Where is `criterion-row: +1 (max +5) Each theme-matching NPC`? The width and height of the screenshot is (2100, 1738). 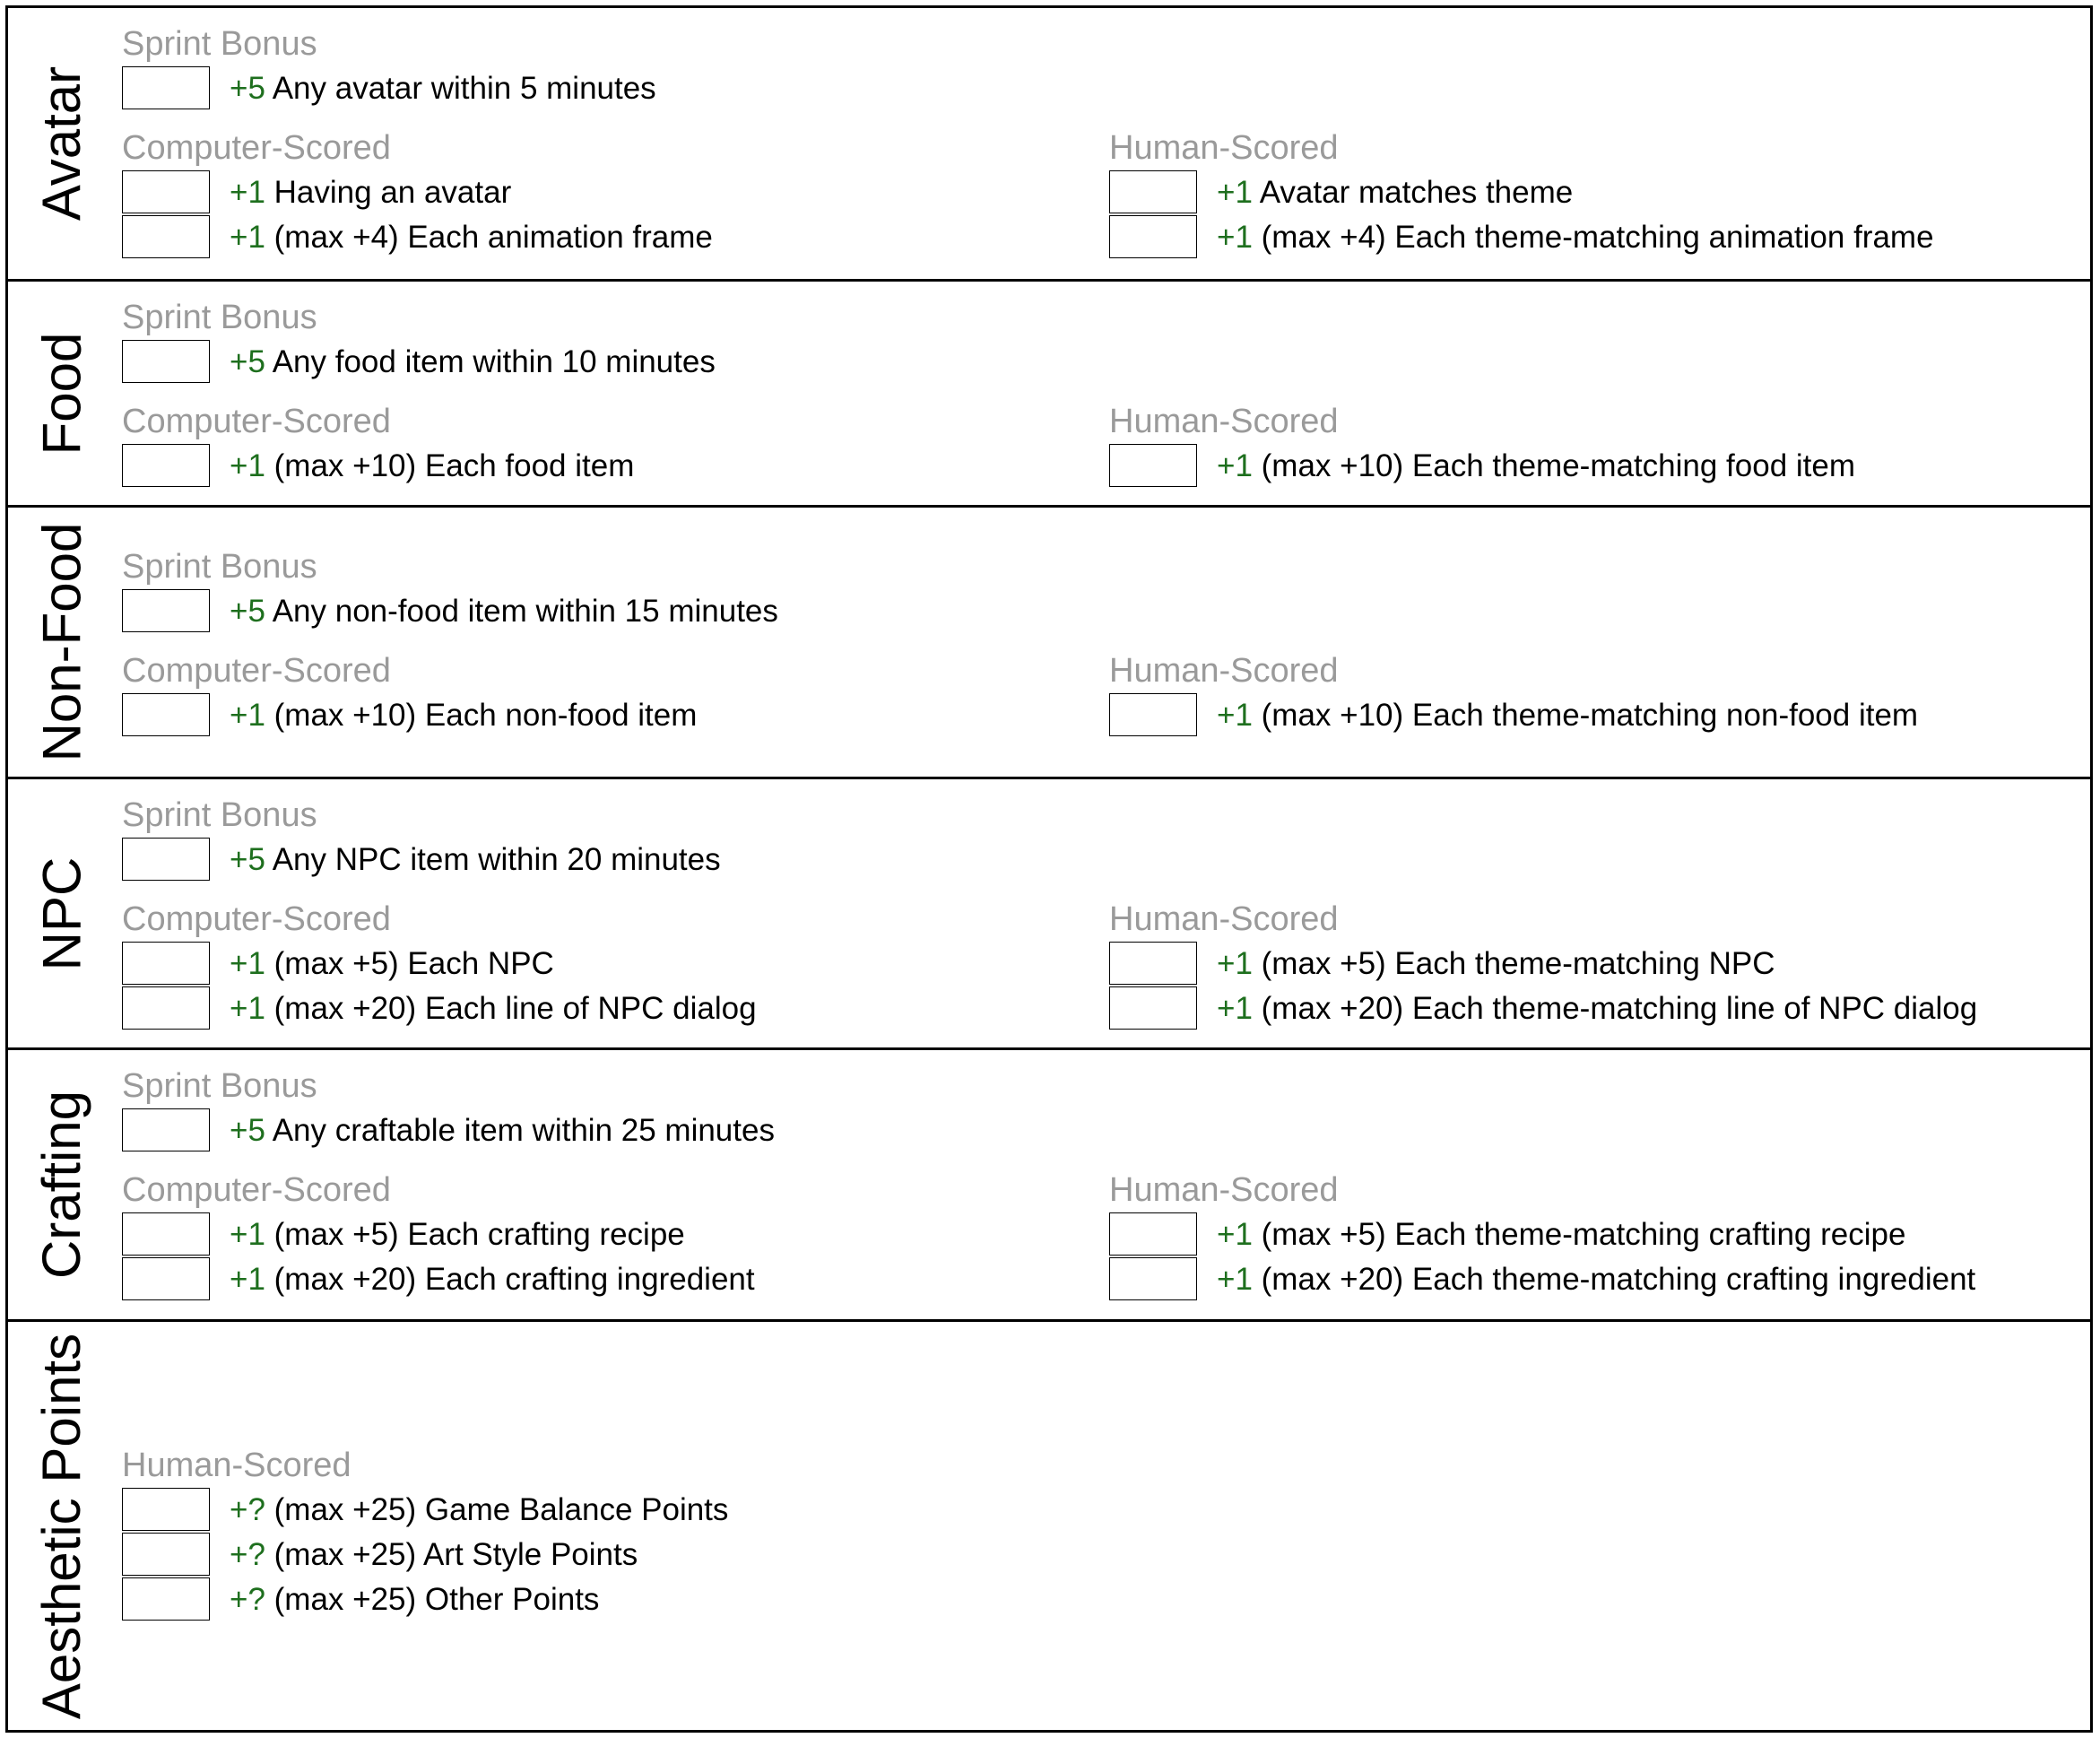
criterion-row: +1 (max +5) Each theme-matching NPC is located at coordinates (1442, 963).